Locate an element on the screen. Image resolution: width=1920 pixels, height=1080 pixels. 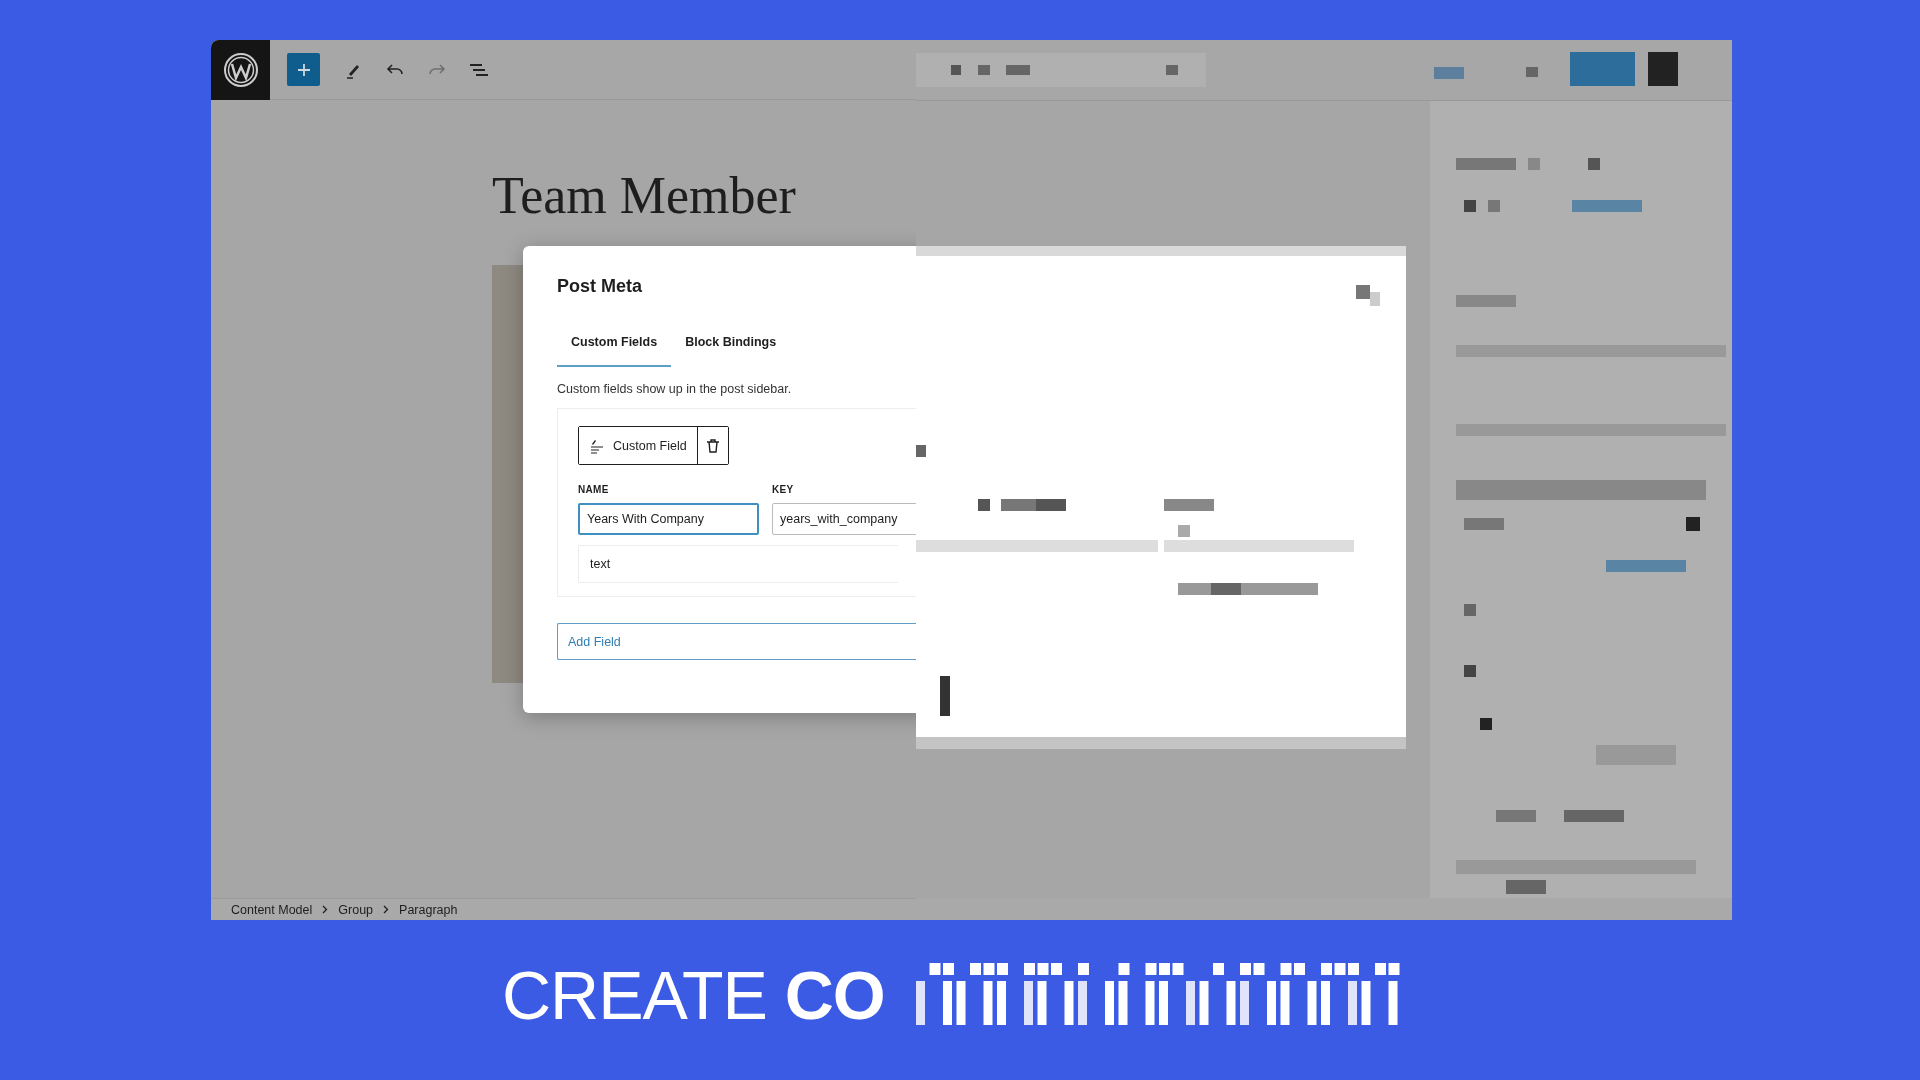
add-block-button is located at coordinates (303, 69).